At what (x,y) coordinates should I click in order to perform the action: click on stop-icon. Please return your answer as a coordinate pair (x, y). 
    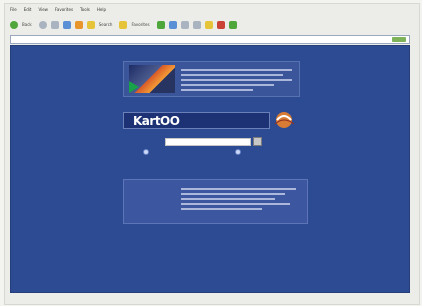
    Looking at the image, I should click on (54, 24).